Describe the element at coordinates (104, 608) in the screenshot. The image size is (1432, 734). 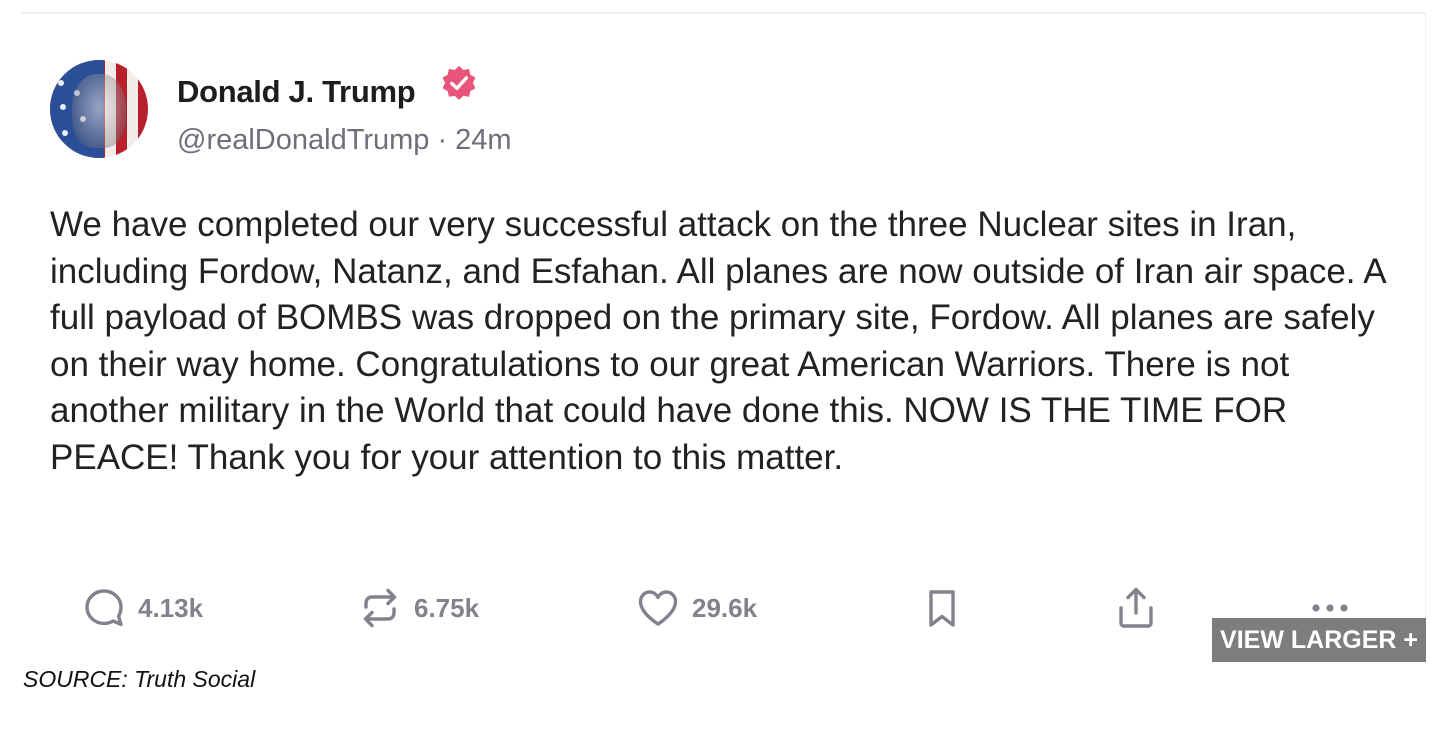
I see `reply-icon` at that location.